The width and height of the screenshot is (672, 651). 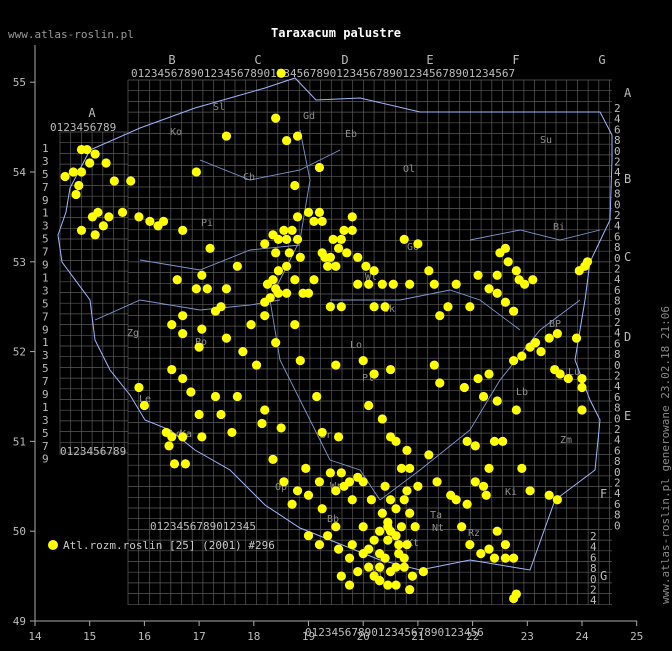 What do you see at coordinates (566, 440) in the screenshot?
I see `region-code: Zm` at bounding box center [566, 440].